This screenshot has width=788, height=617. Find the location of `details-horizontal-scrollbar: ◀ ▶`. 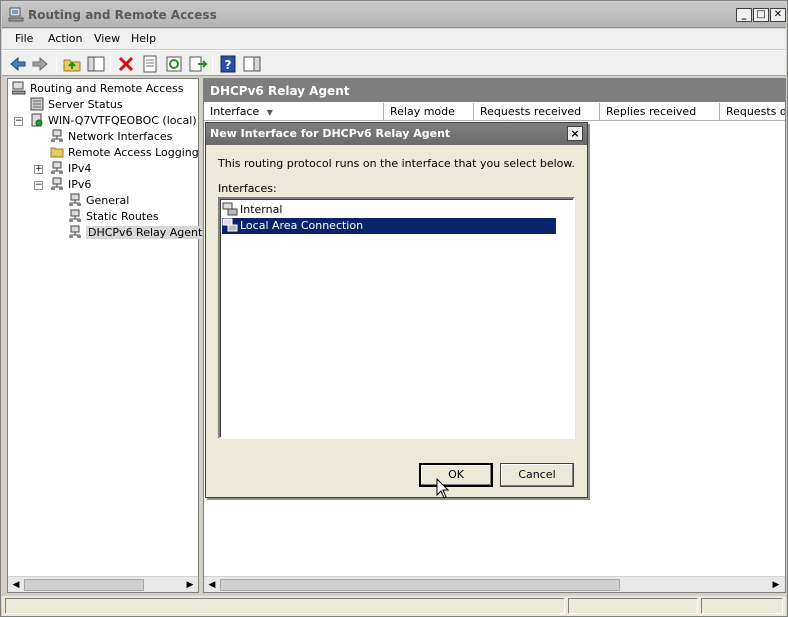

details-horizontal-scrollbar: ◀ ▶ is located at coordinates (494, 584).